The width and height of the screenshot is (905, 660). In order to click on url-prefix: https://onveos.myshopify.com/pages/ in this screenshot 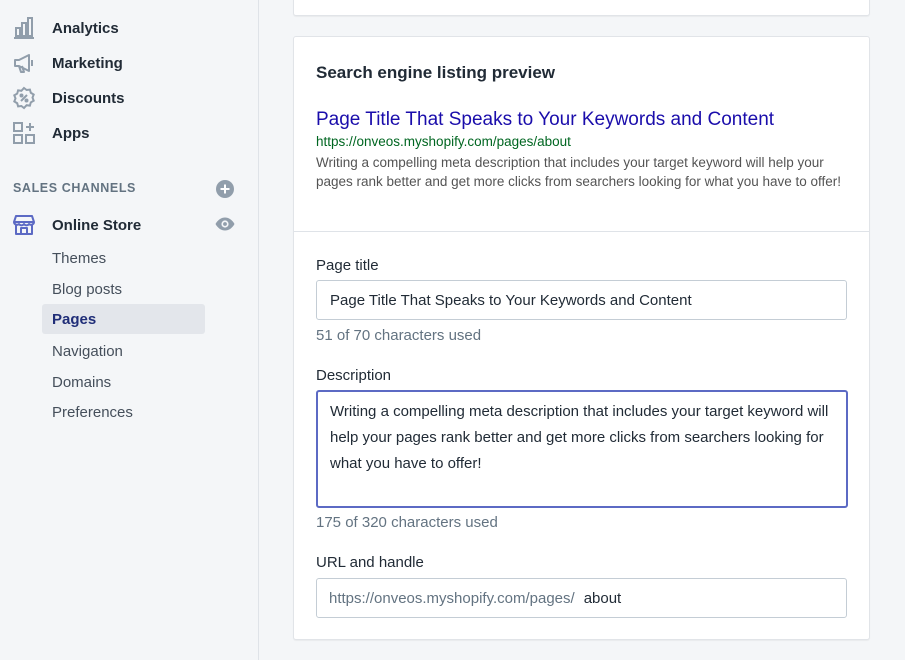, I will do `click(452, 598)`.